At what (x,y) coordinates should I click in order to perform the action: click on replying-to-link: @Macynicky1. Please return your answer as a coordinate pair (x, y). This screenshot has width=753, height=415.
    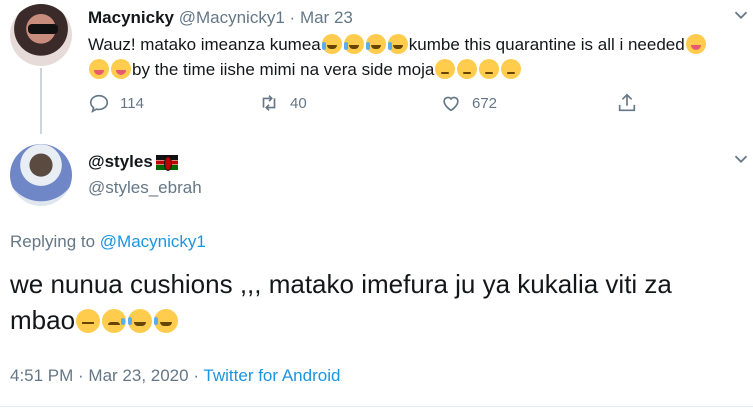
    Looking at the image, I should click on (153, 241).